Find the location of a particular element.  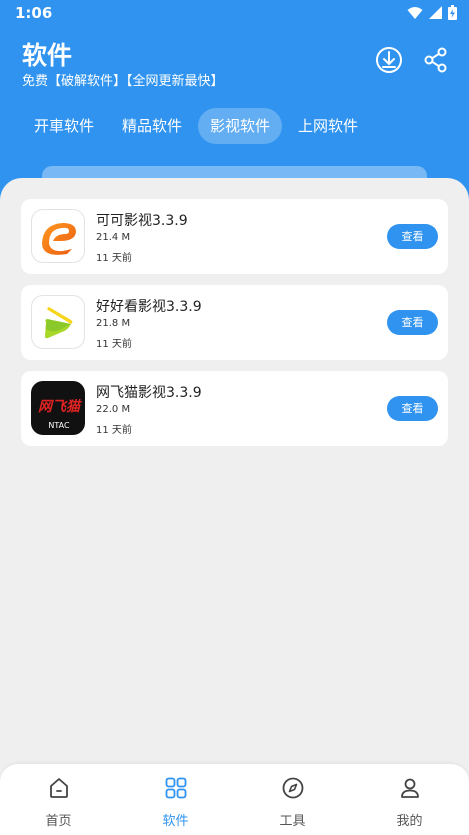

list-item: 网飞猫 NTAC 网飞猫影视3.3.9 22.0 M 11 天前 查看 is located at coordinates (234, 408).